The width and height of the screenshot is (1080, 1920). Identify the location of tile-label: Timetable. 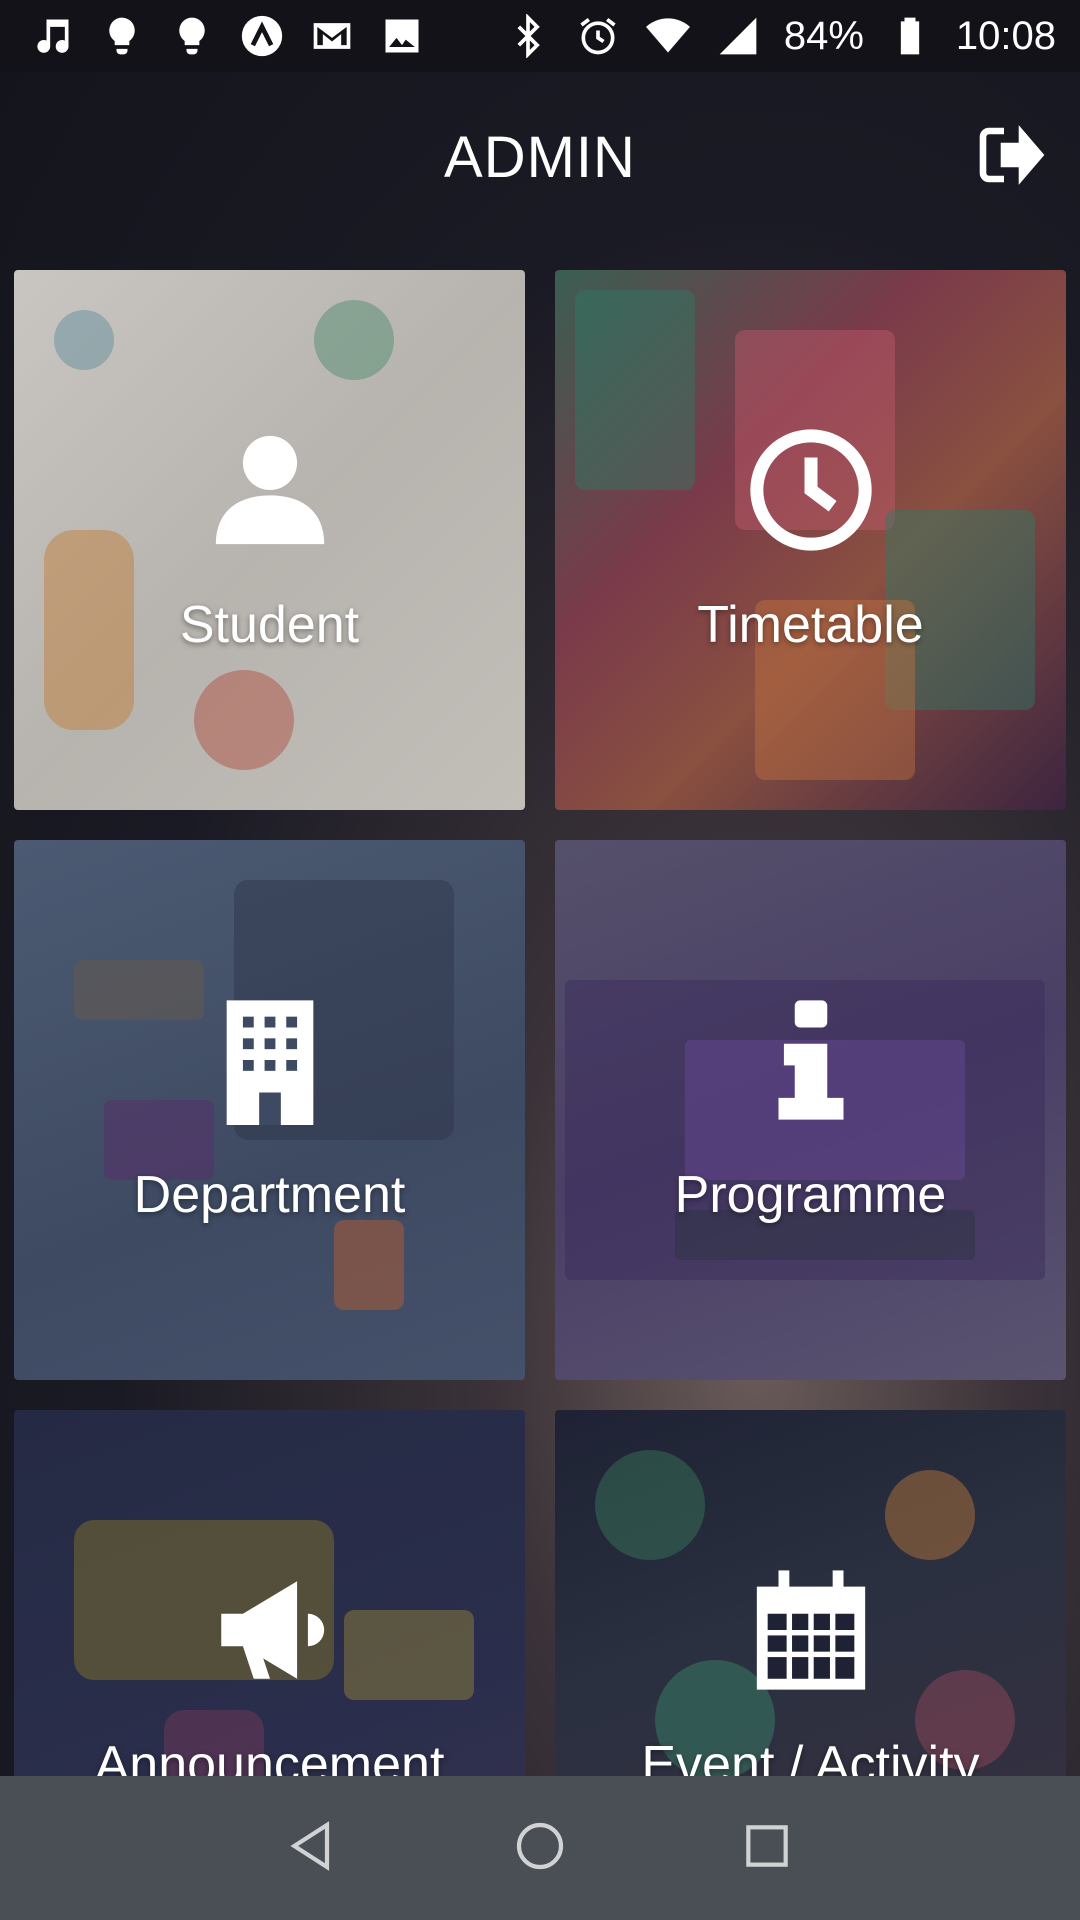
(810, 625).